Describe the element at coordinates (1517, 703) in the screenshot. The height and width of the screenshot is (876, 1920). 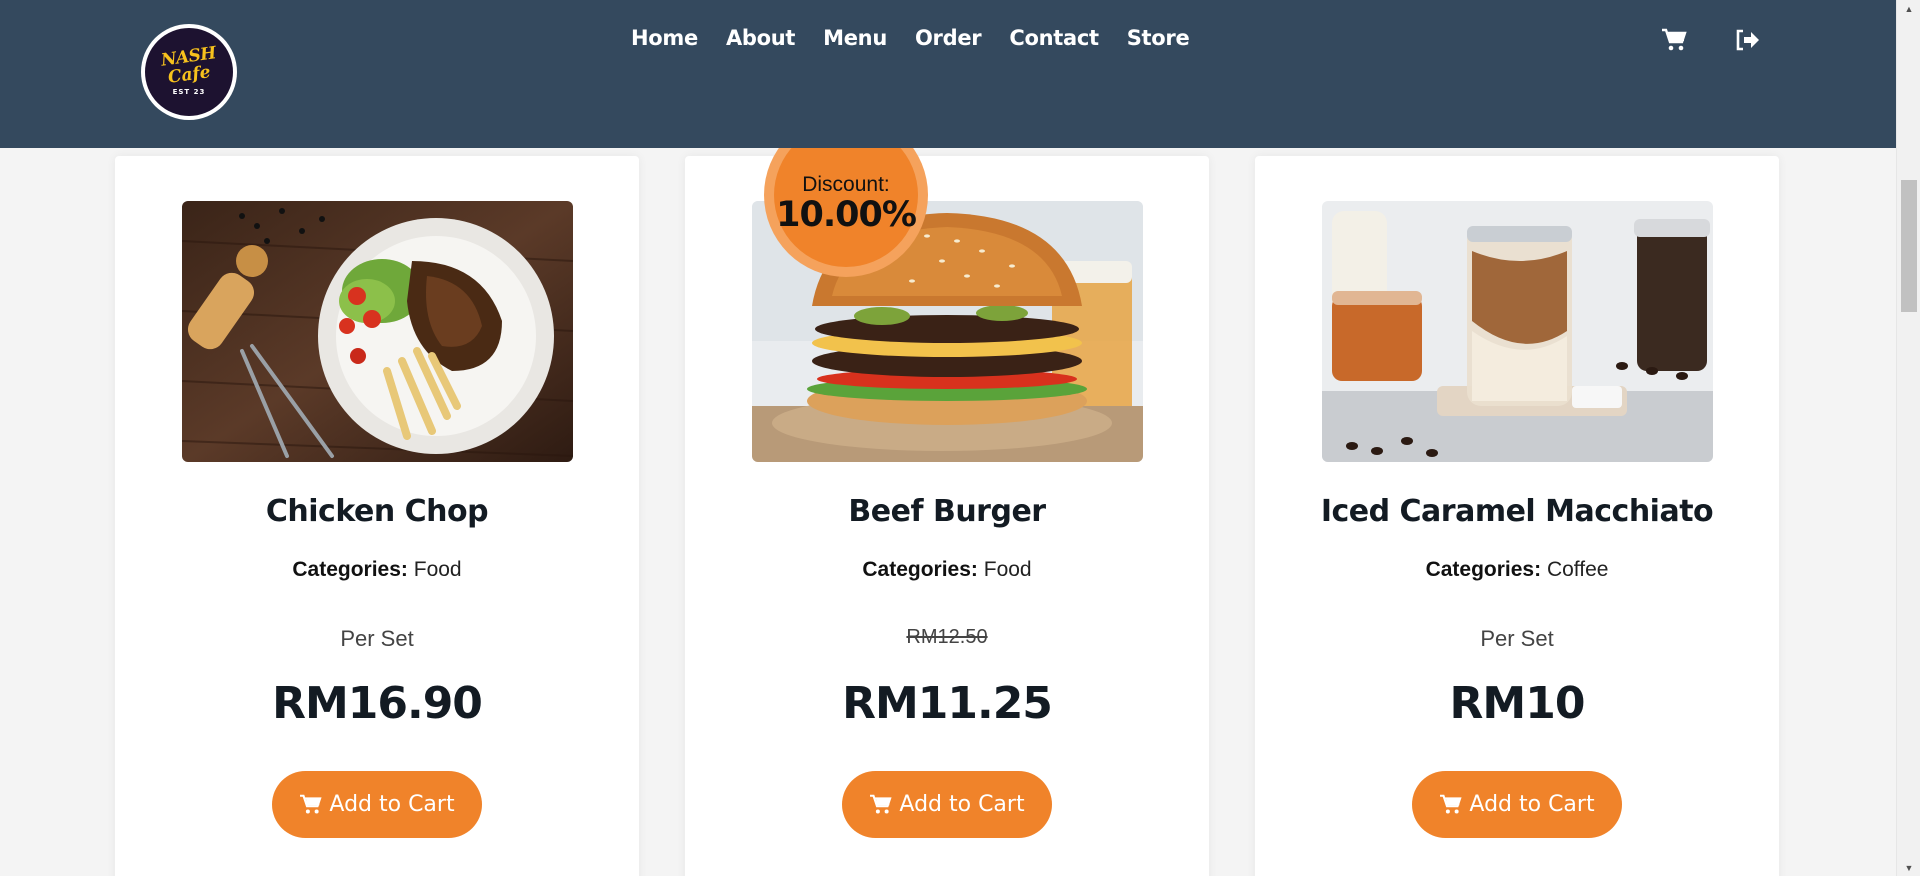
I see `product-price: RM10` at that location.